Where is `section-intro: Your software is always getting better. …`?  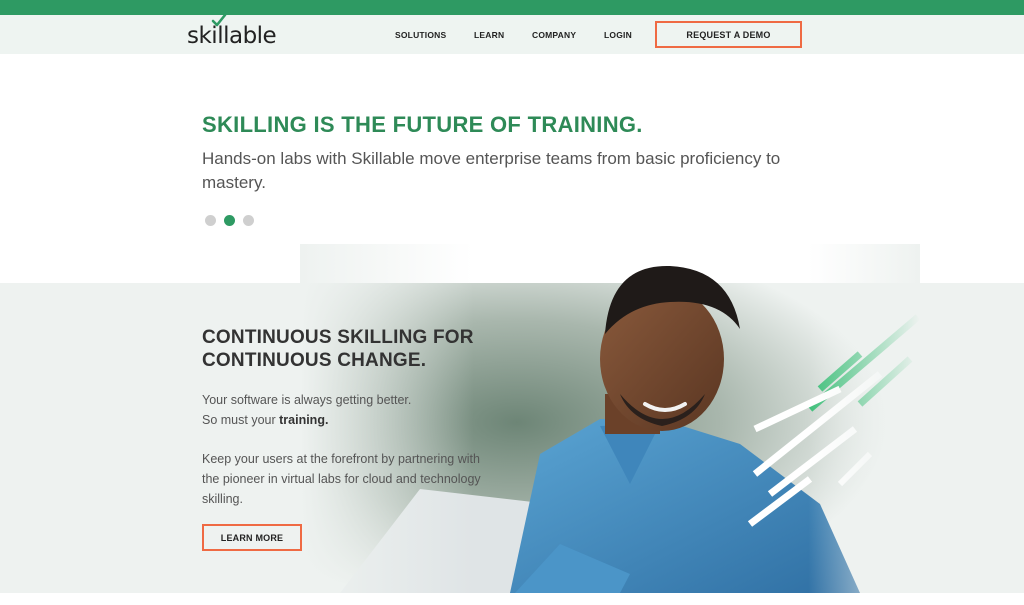
section-intro: Your software is always getting better. … is located at coordinates (306, 410).